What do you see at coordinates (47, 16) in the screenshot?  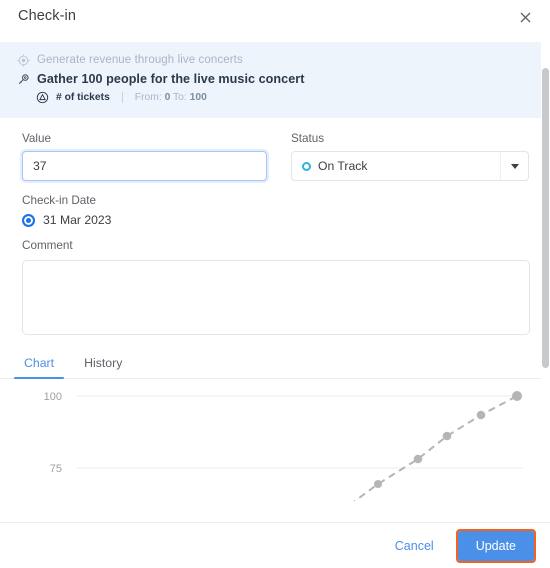 I see `page-title: Check-in` at bounding box center [47, 16].